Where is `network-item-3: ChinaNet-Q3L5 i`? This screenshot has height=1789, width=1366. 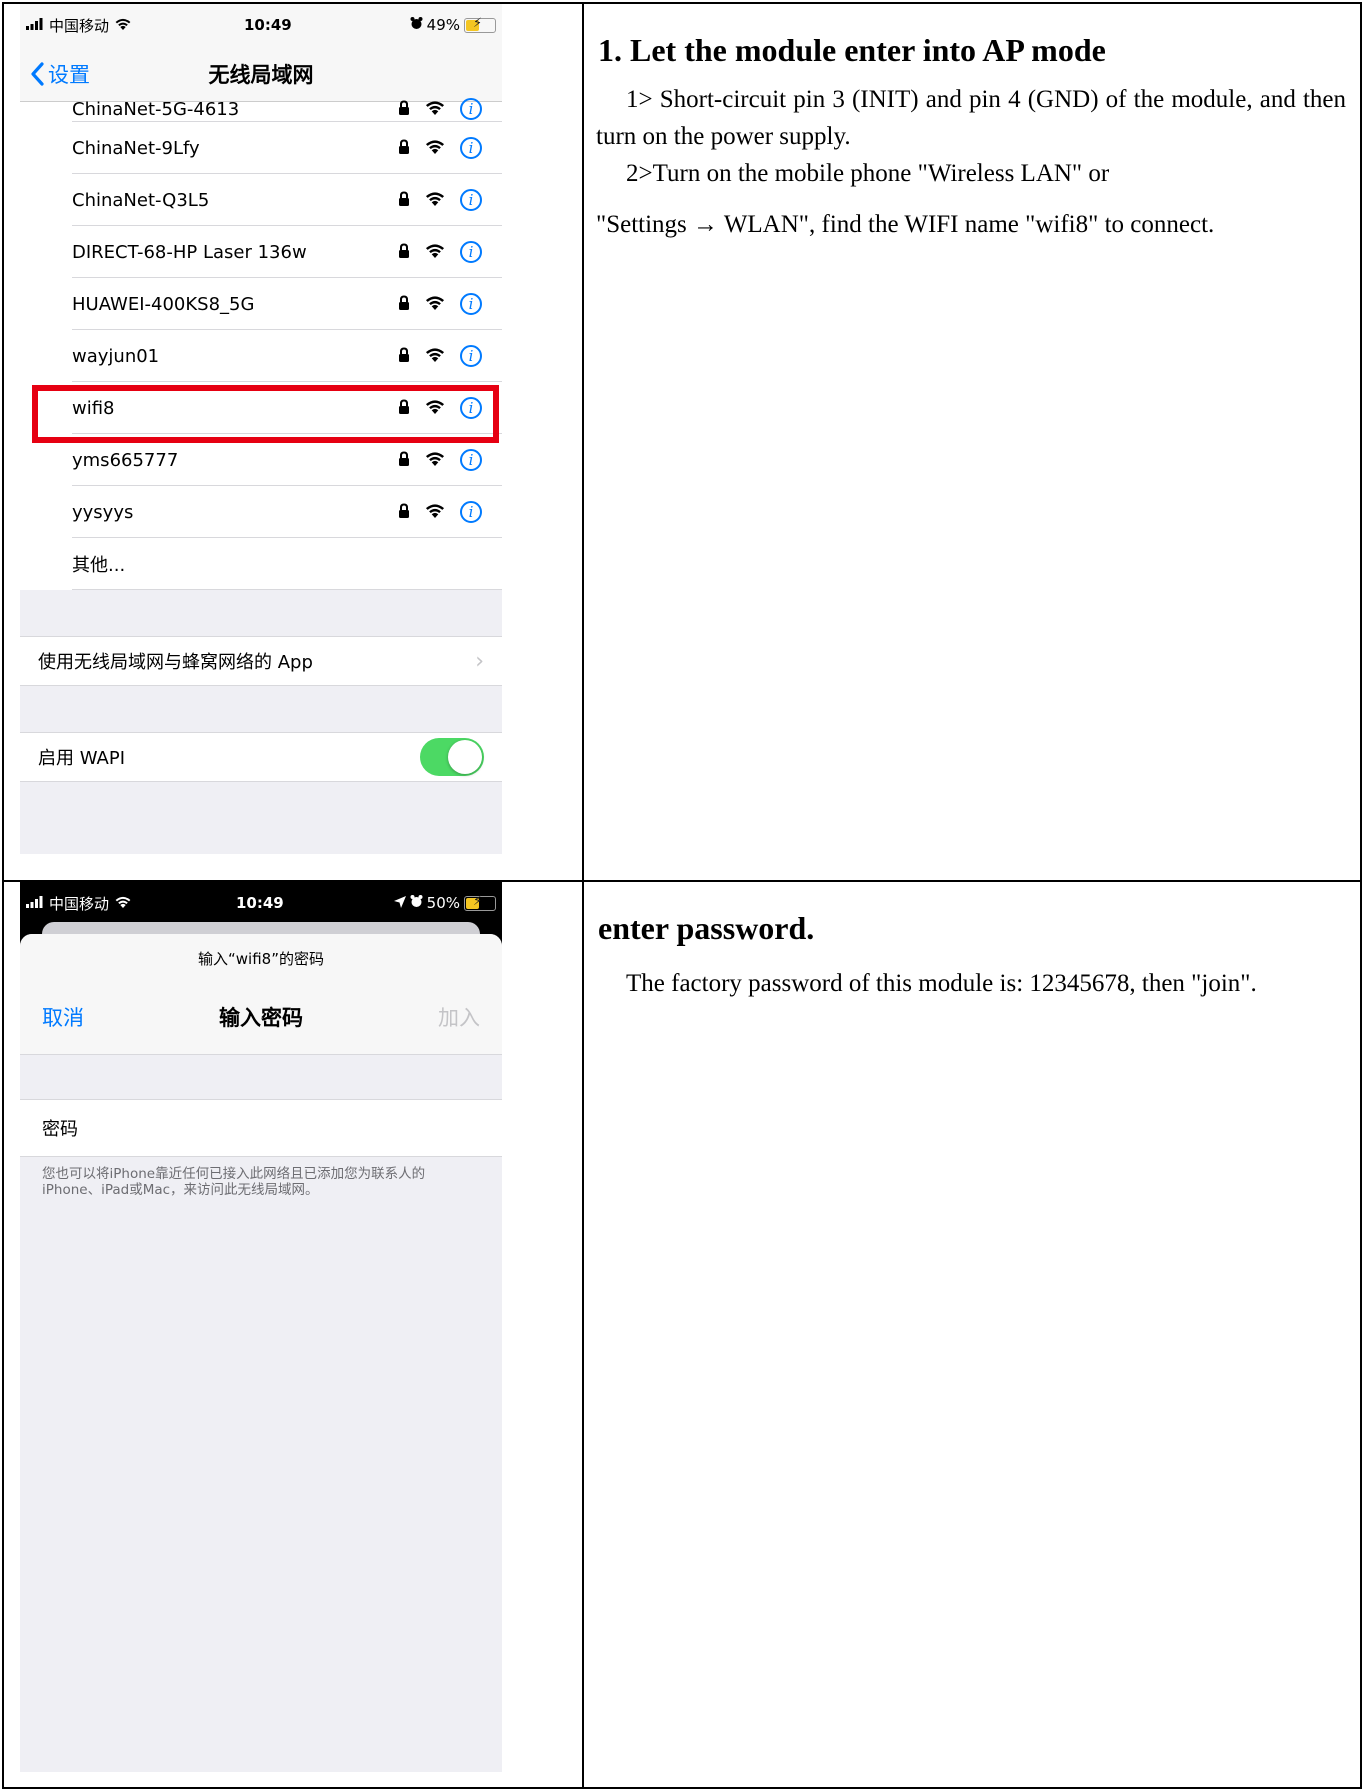
network-item-3: ChinaNet-Q3L5 i is located at coordinates (261, 200).